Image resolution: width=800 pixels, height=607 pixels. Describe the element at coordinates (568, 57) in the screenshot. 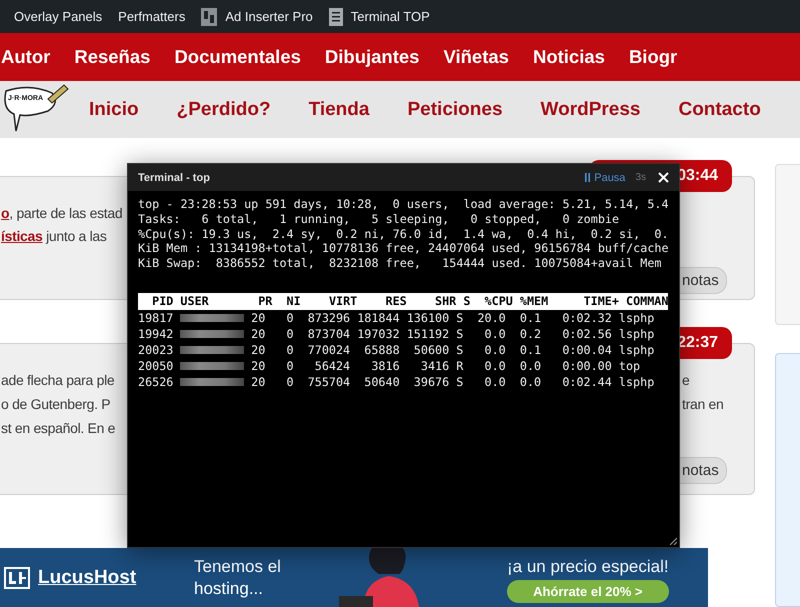

I see `nav-link: Noticias` at that location.